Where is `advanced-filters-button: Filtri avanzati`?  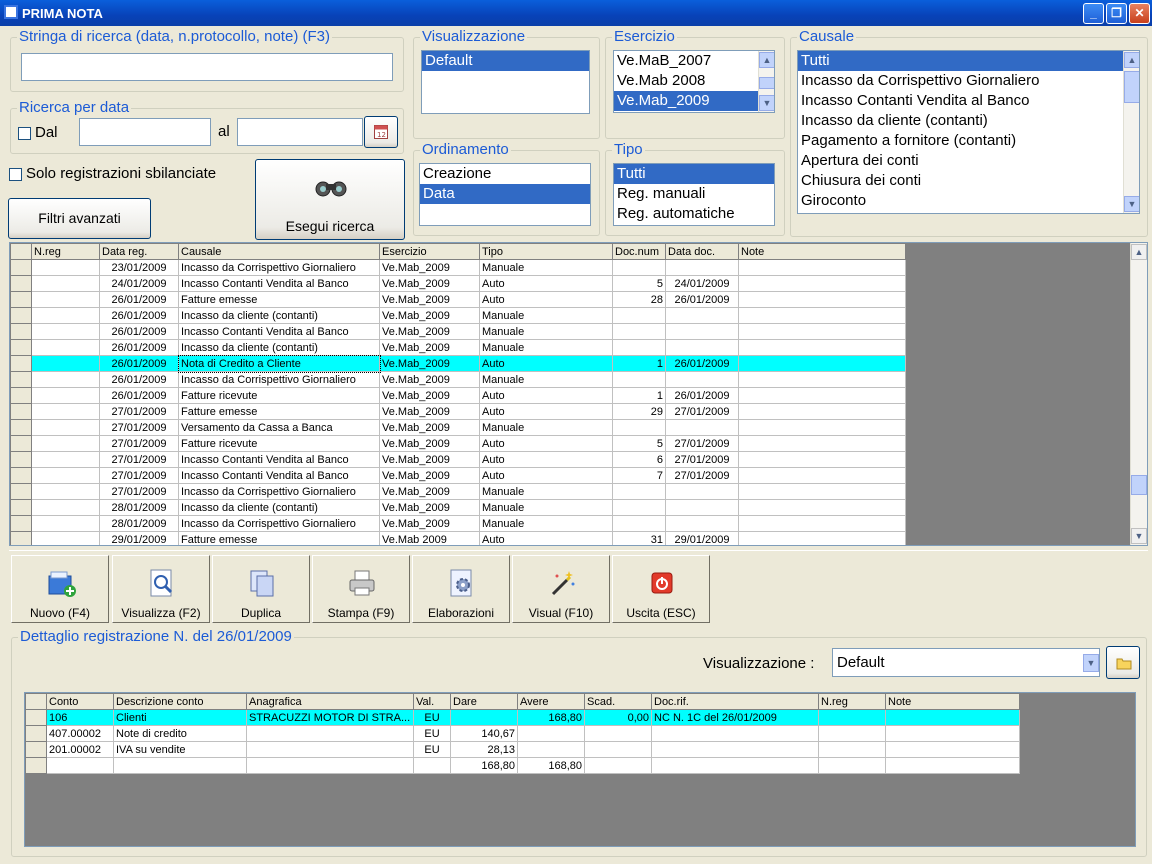 advanced-filters-button: Filtri avanzati is located at coordinates (79, 218).